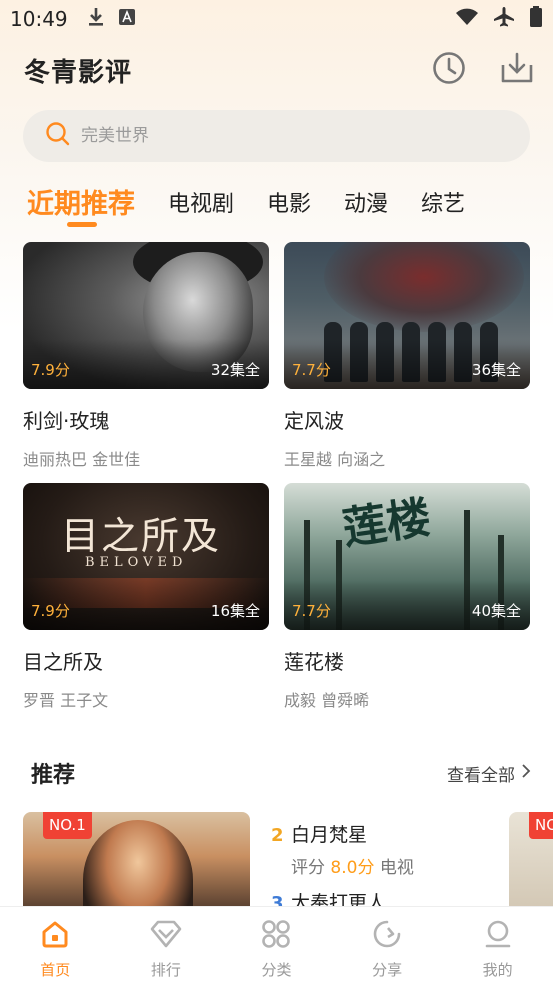 This screenshot has width=553, height=983. I want to click on video-card: 莲楼 7.7分 40集全 莲花楼 成毅 曾舜晞, so click(407, 597).